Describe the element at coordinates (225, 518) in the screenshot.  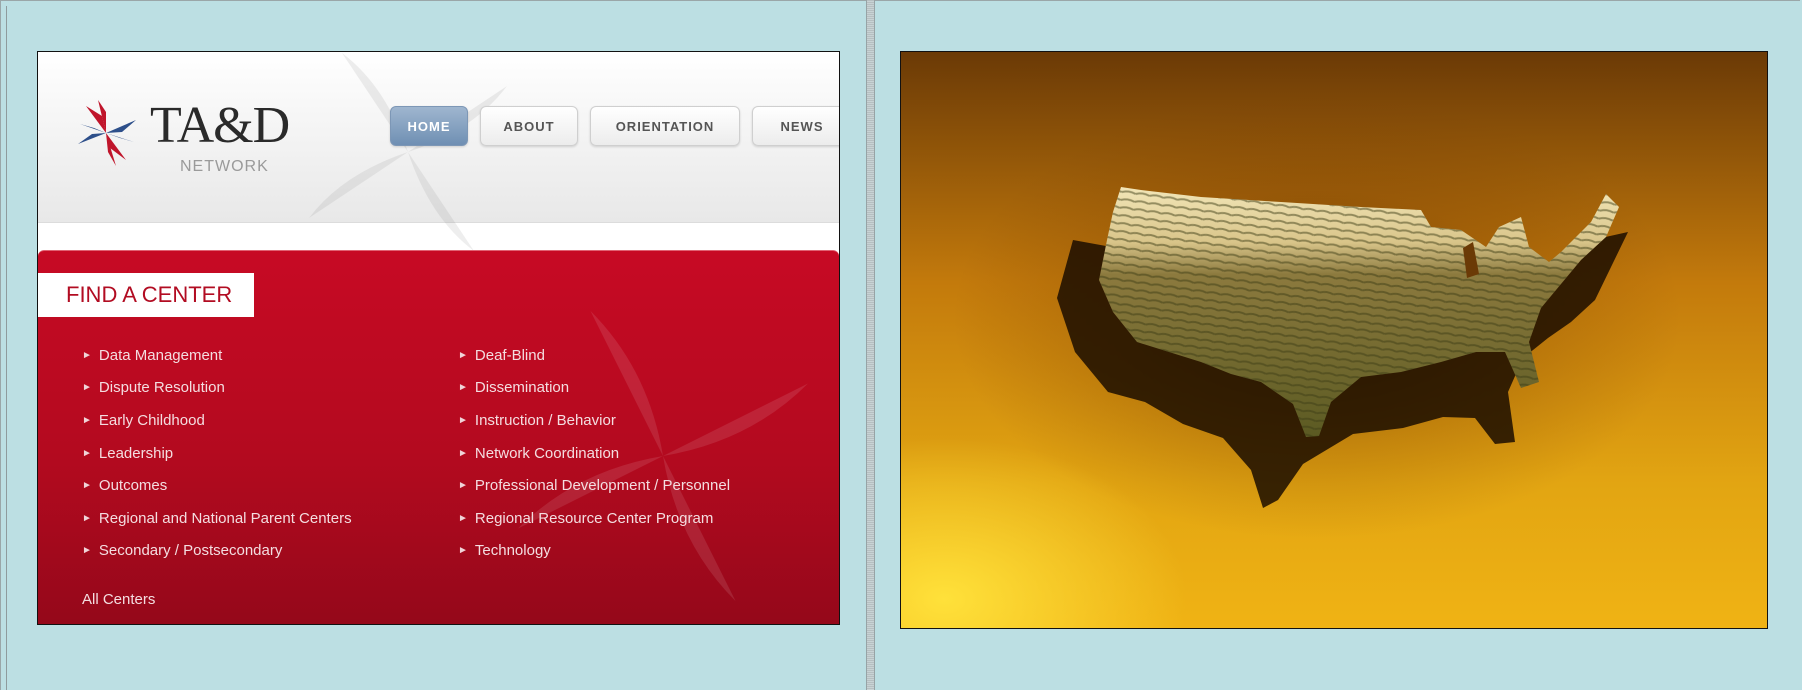
I see `center-link-label: Regional and National Parent Centers` at that location.